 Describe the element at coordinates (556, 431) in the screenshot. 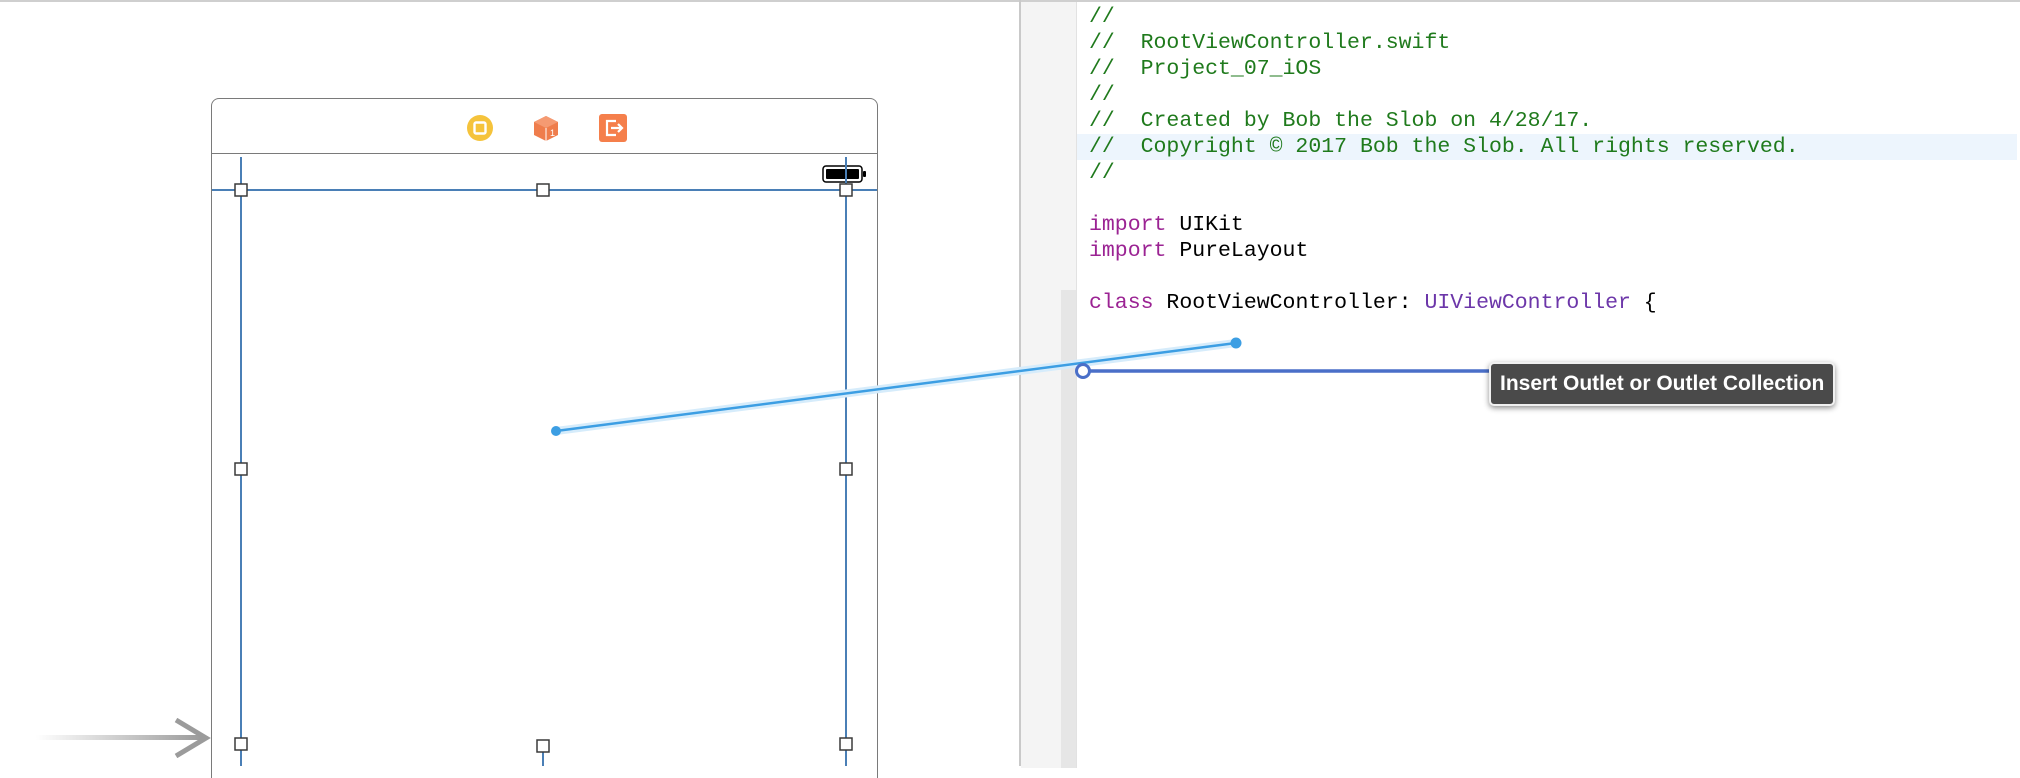

I see `connection-start-dot` at that location.